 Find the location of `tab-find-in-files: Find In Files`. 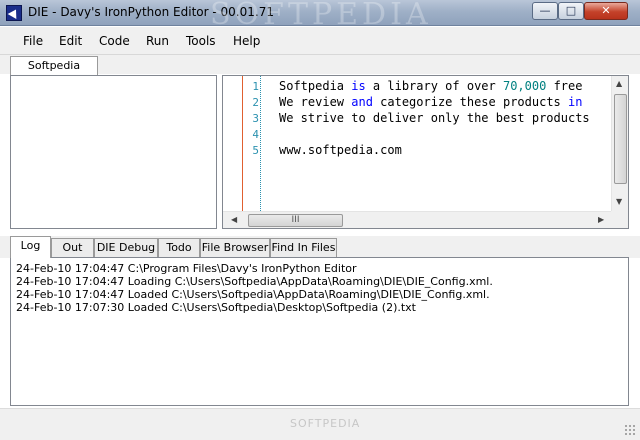

tab-find-in-files: Find In Files is located at coordinates (303, 247).